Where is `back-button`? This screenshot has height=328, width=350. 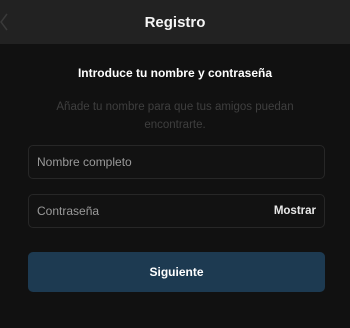 back-button is located at coordinates (7, 22).